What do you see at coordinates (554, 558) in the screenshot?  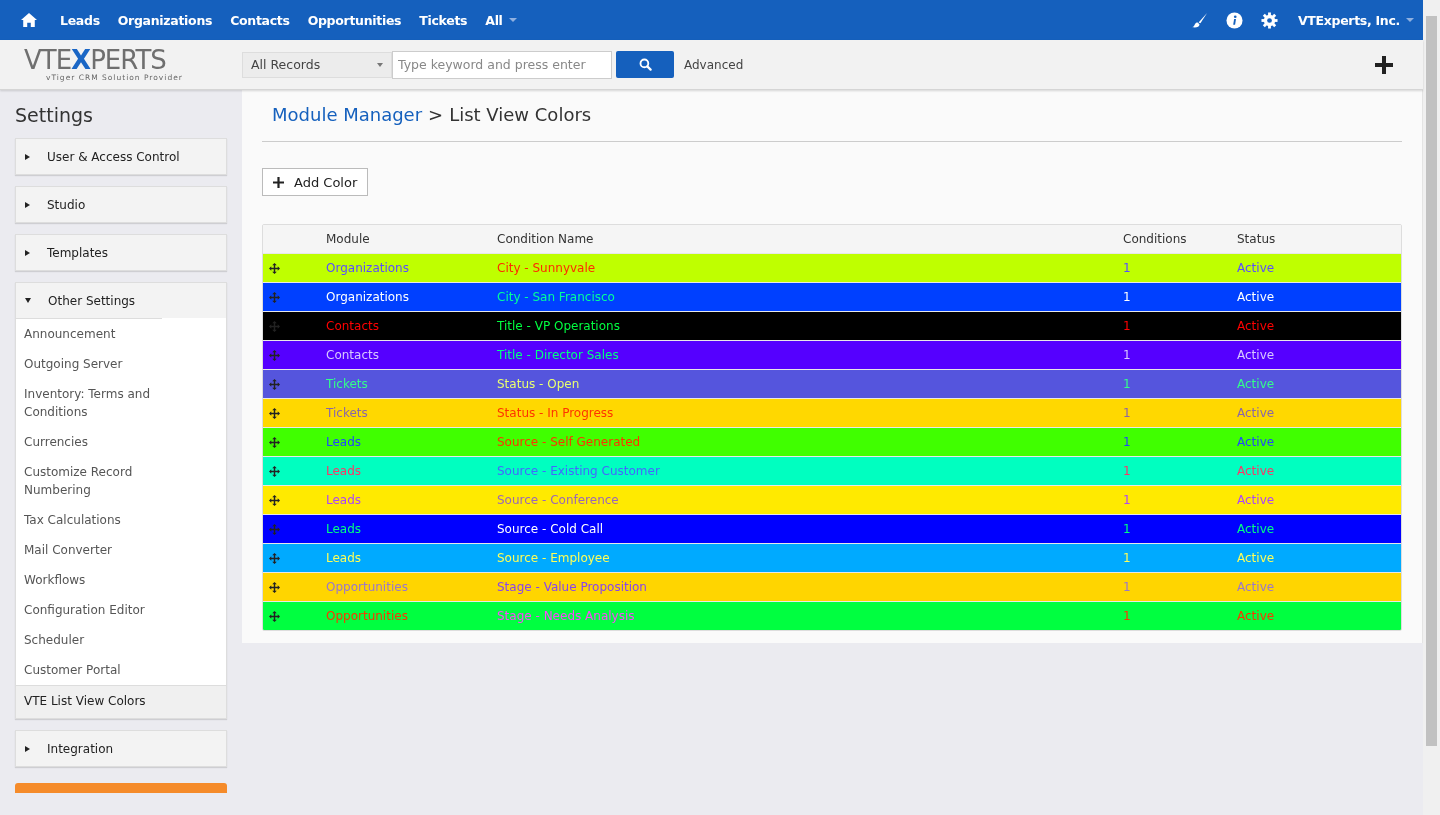 I see `table-cell-text: Source - Employee` at bounding box center [554, 558].